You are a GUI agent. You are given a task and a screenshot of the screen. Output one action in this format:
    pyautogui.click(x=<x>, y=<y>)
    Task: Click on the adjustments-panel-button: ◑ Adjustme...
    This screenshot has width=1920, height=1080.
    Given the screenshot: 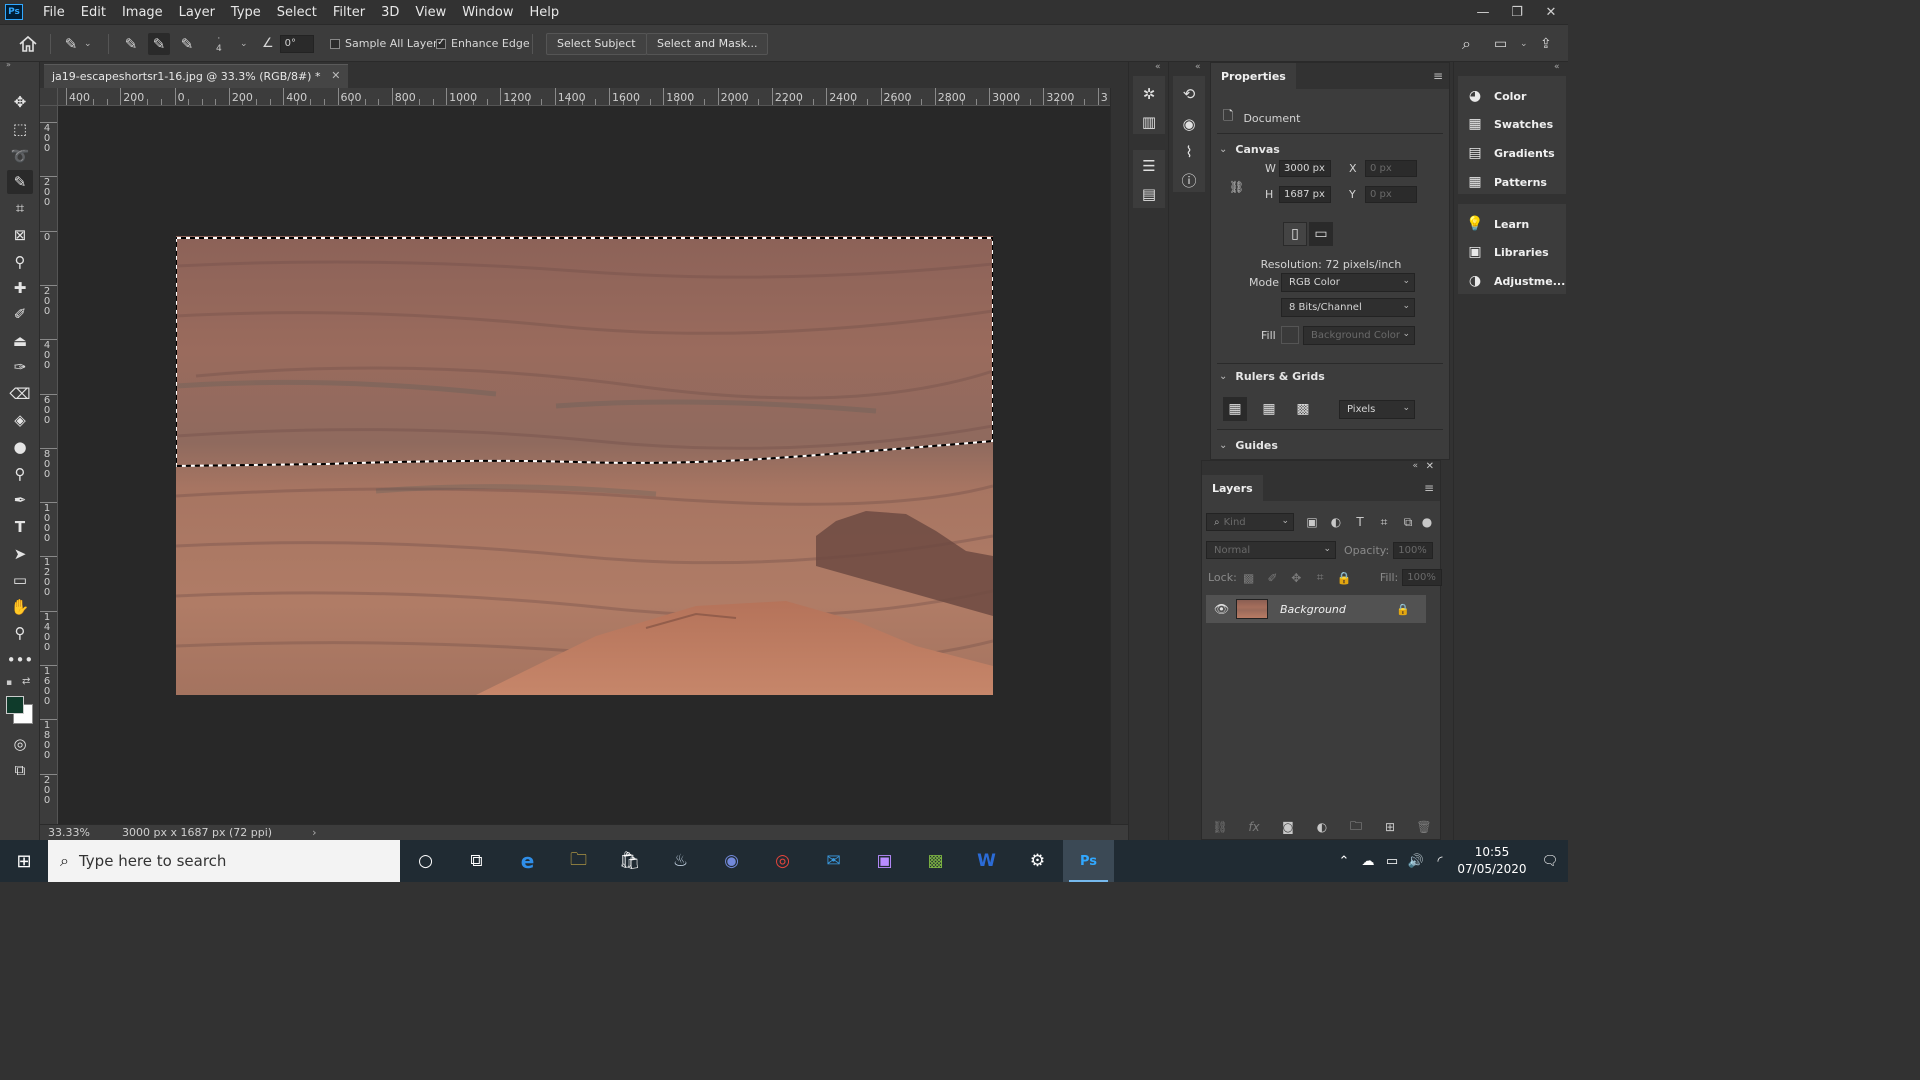 What is the action you would take?
    pyautogui.click(x=1512, y=281)
    